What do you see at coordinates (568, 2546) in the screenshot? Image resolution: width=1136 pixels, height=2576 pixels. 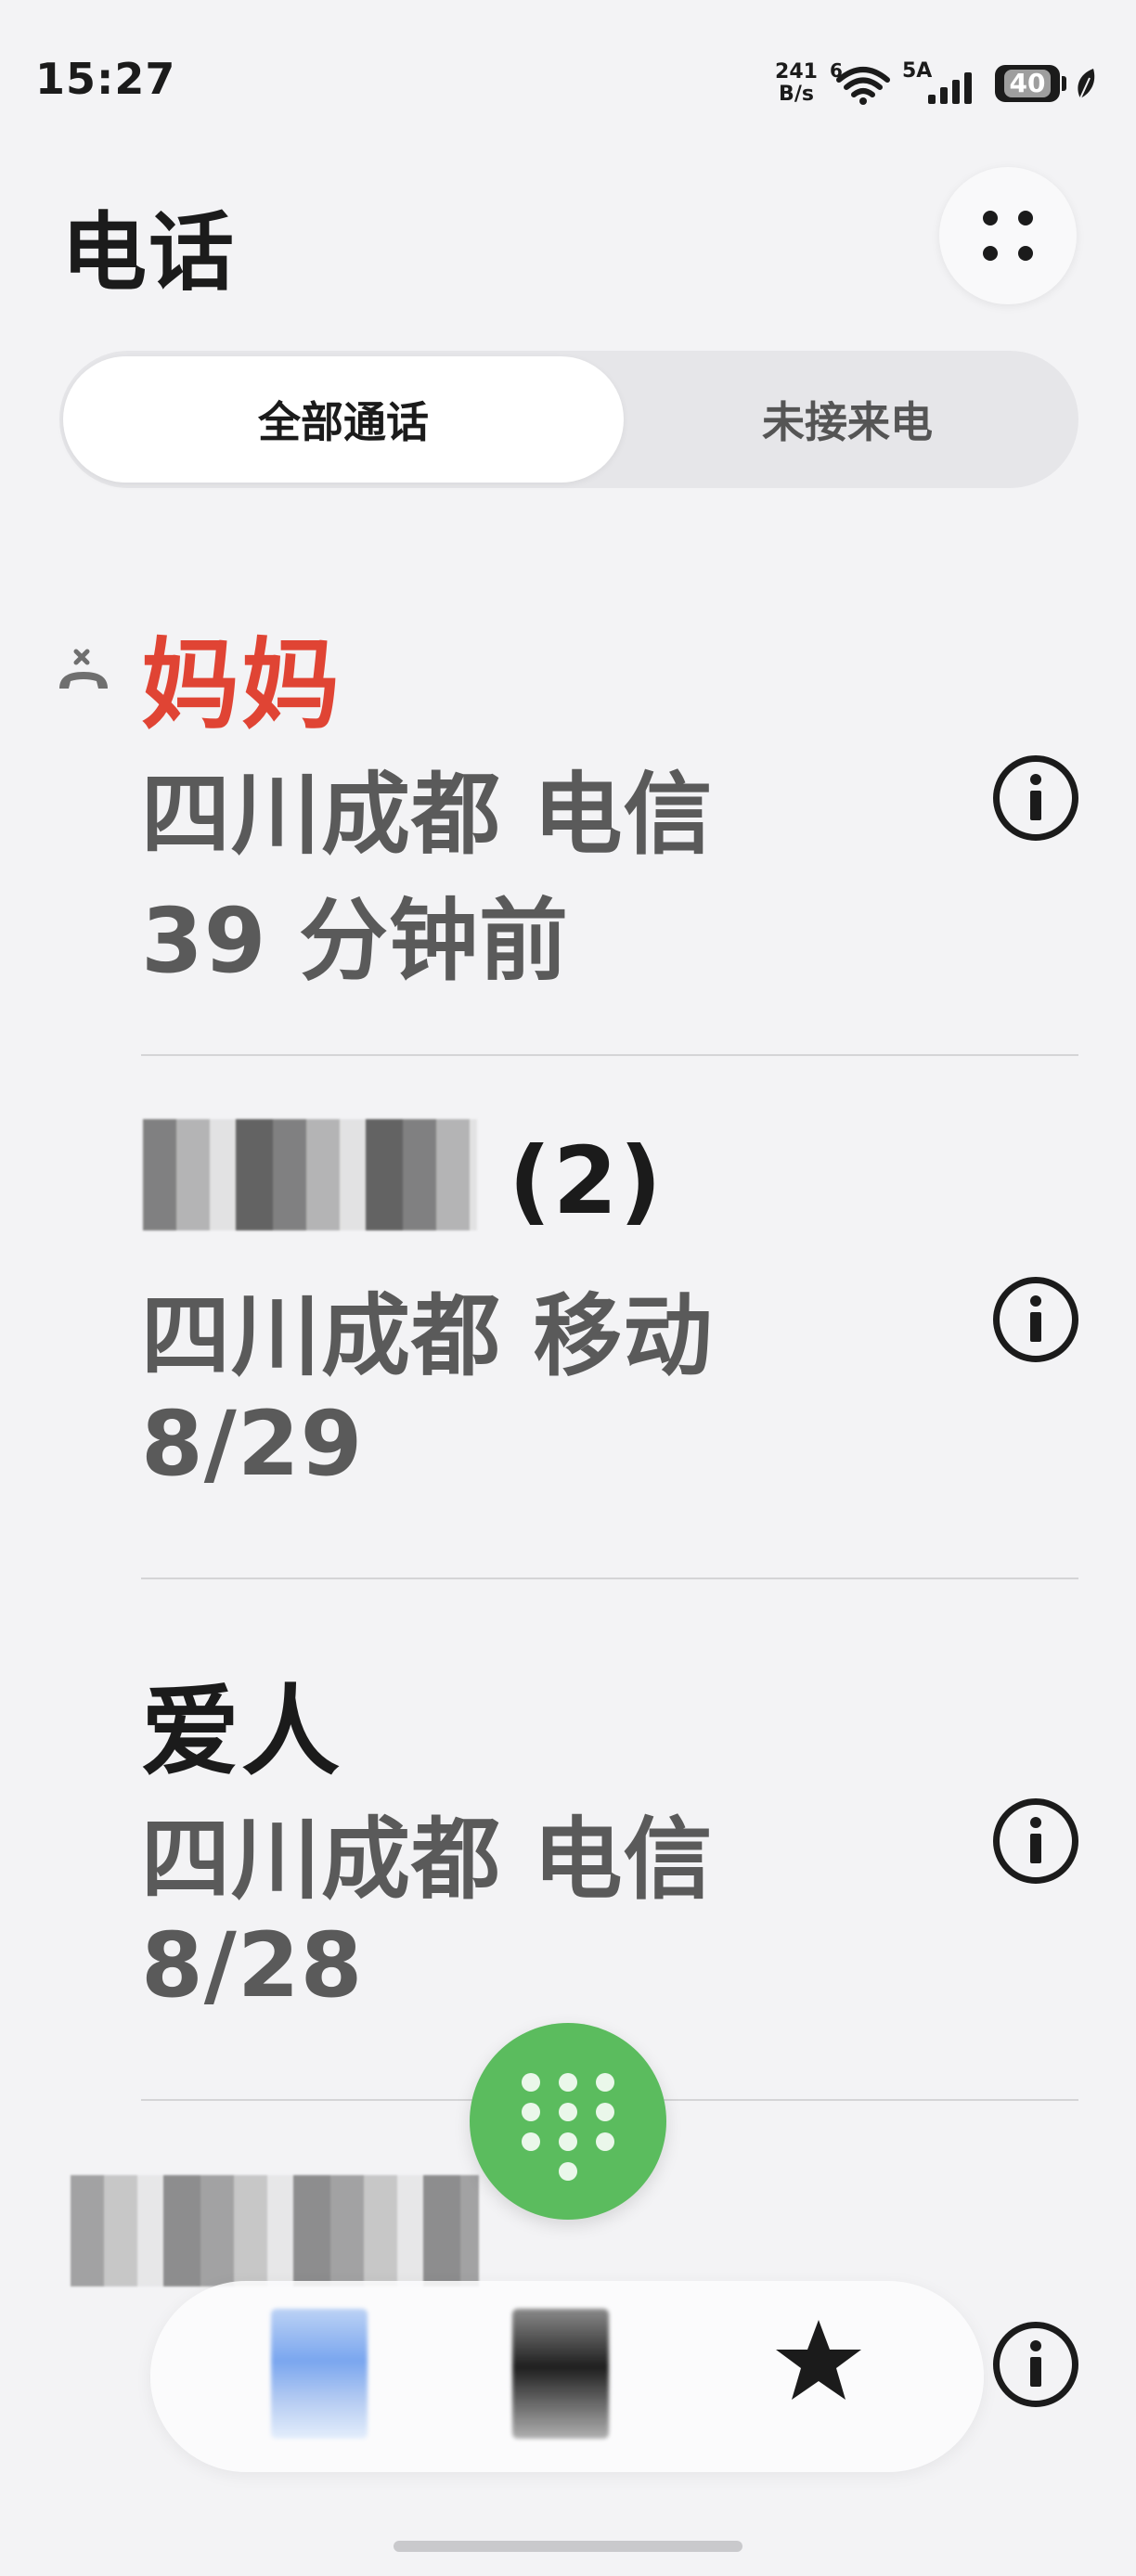 I see `home-indicator` at bounding box center [568, 2546].